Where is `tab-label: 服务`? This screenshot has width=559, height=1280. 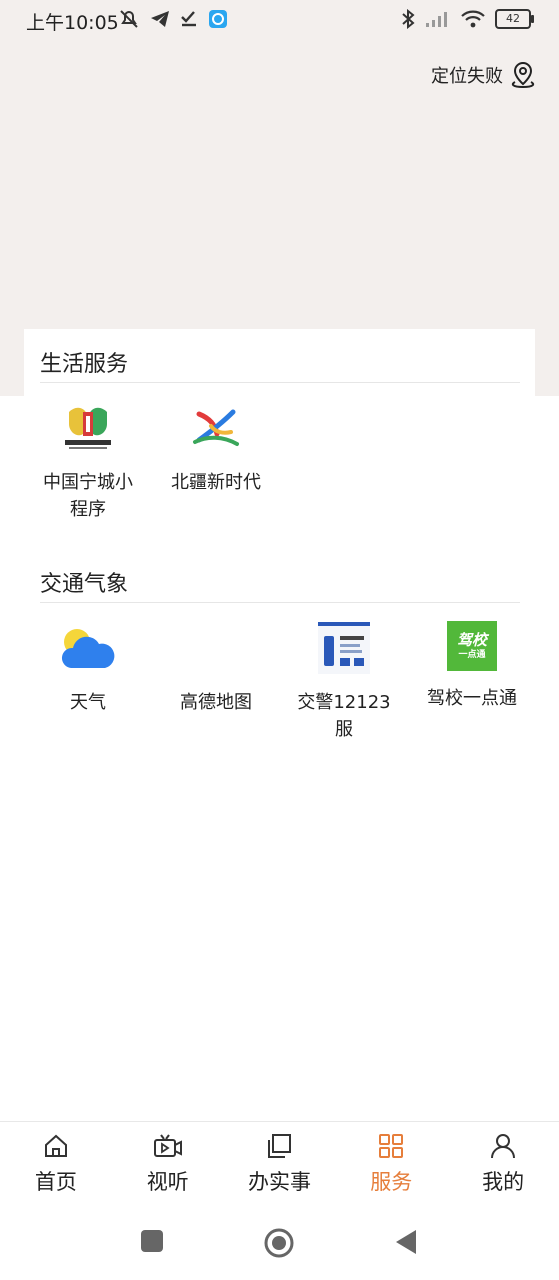 tab-label: 服务 is located at coordinates (391, 1182).